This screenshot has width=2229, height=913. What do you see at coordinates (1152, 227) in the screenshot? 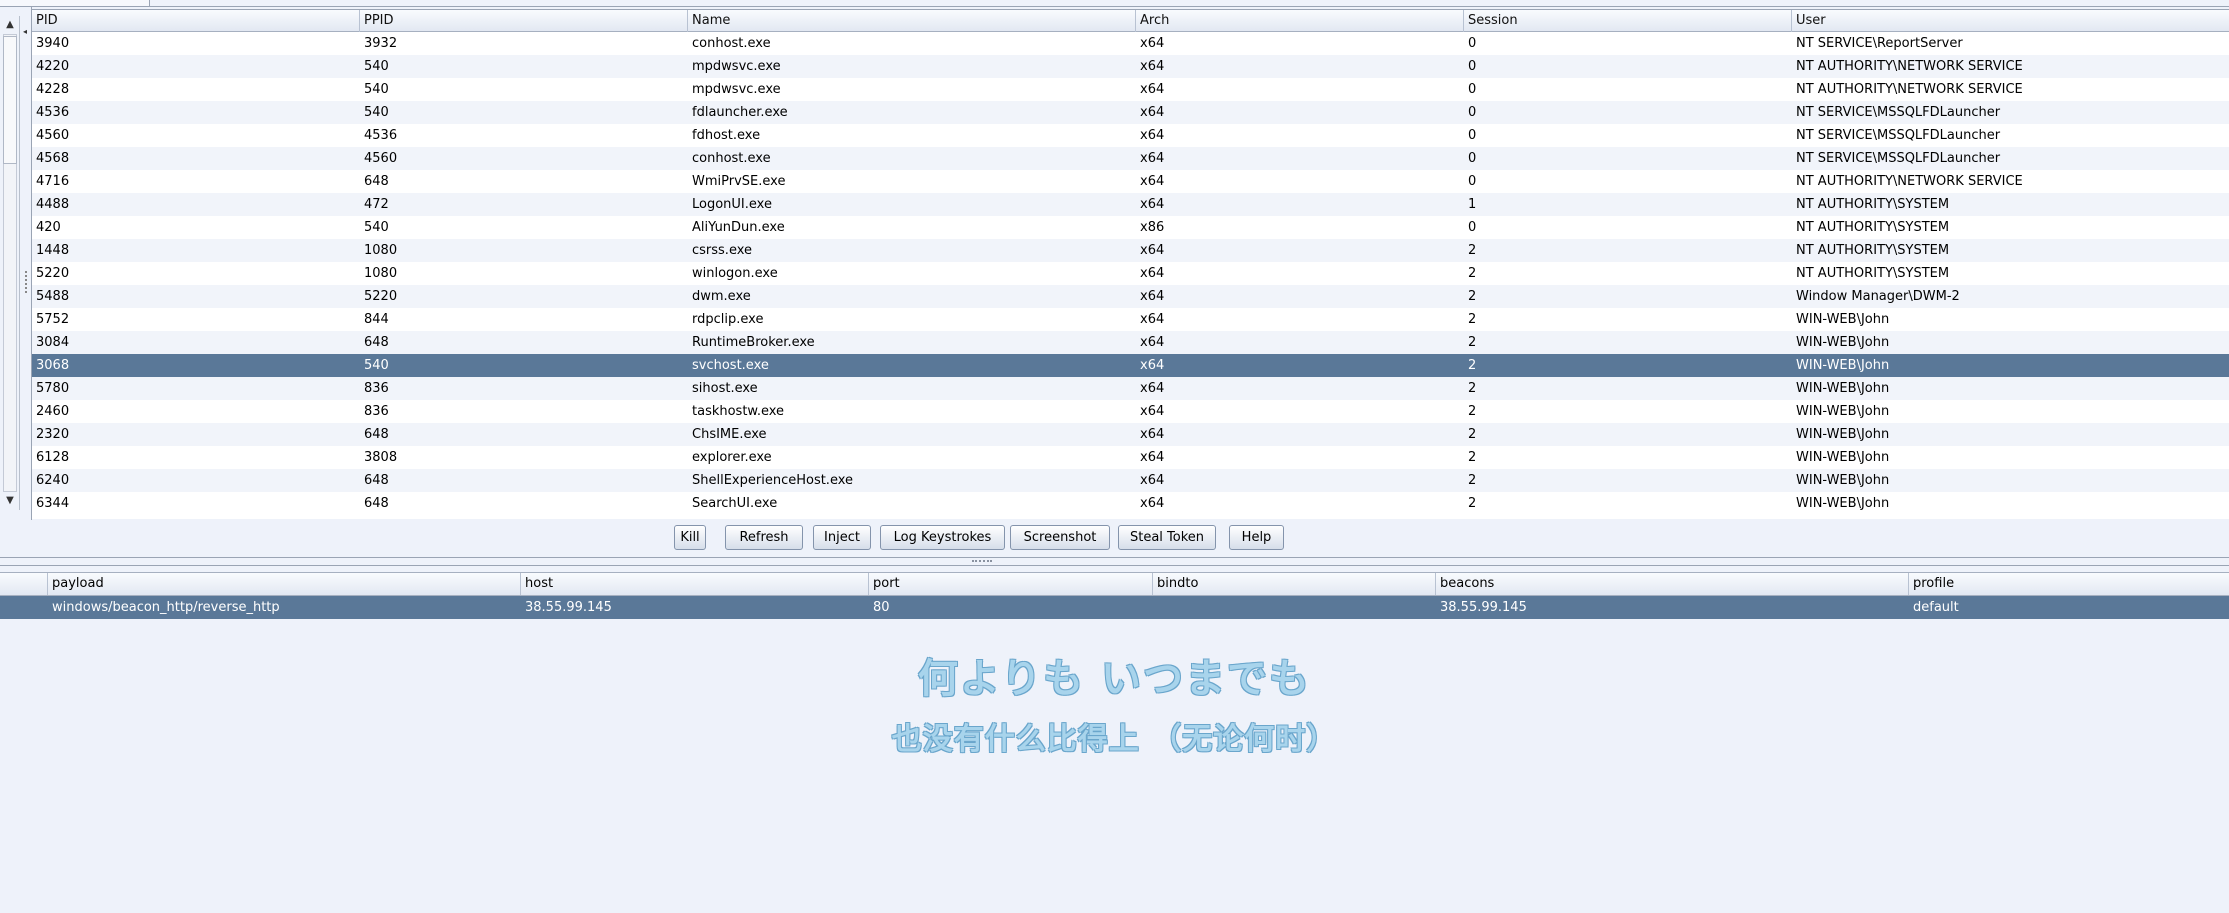
I see `process-cell-arch: x86` at bounding box center [1152, 227].